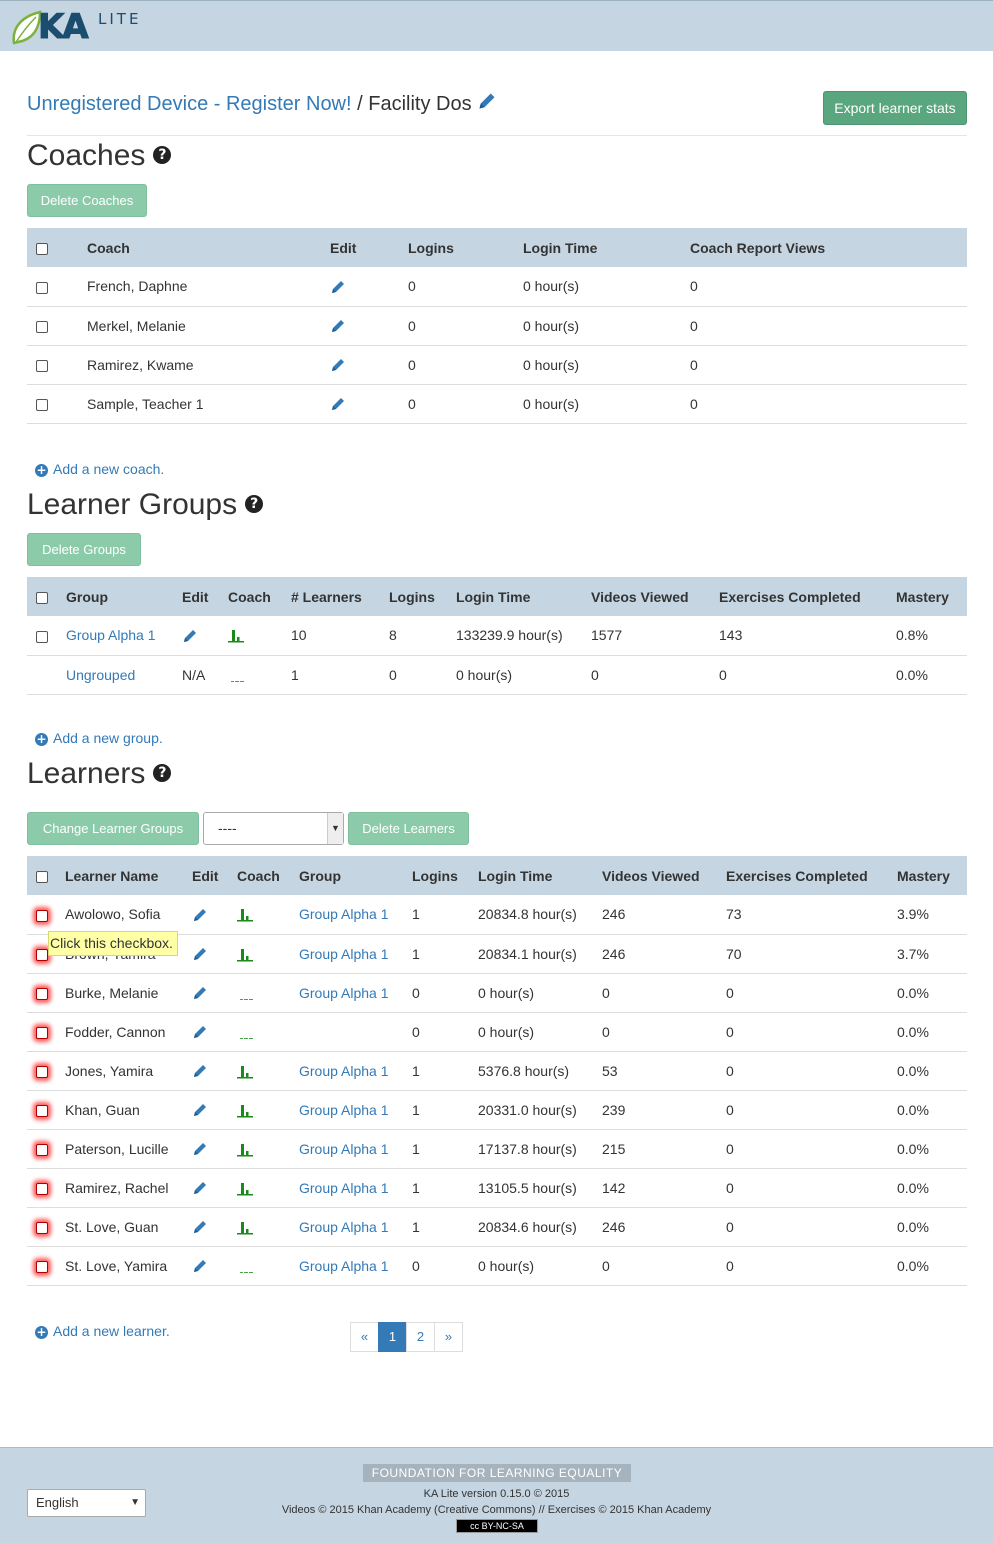  Describe the element at coordinates (355, 875) in the screenshot. I see `column-header: Group` at that location.